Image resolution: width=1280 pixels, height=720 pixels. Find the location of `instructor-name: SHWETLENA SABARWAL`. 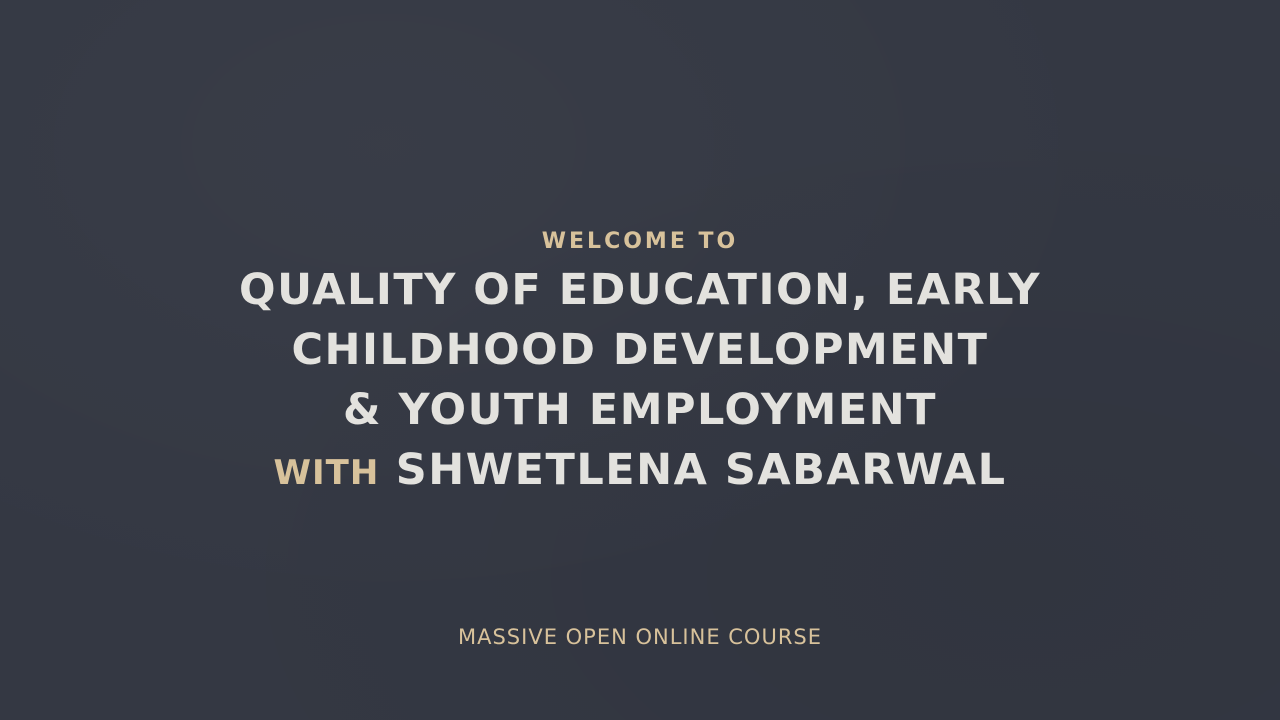

instructor-name: SHWETLENA SABARWAL is located at coordinates (701, 470).